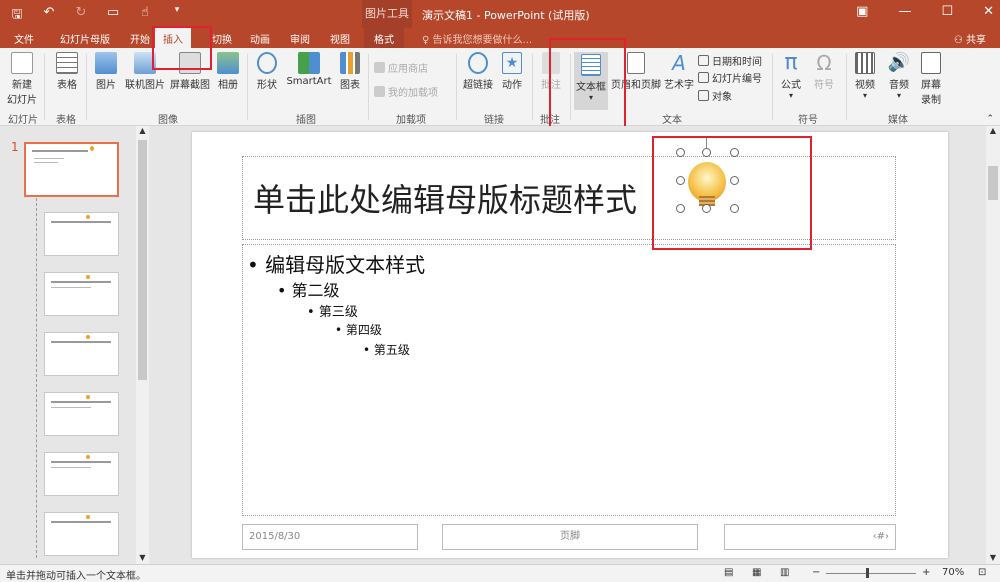 The width and height of the screenshot is (1000, 582). I want to click on date-time-button: 日期和时间, so click(730, 60).